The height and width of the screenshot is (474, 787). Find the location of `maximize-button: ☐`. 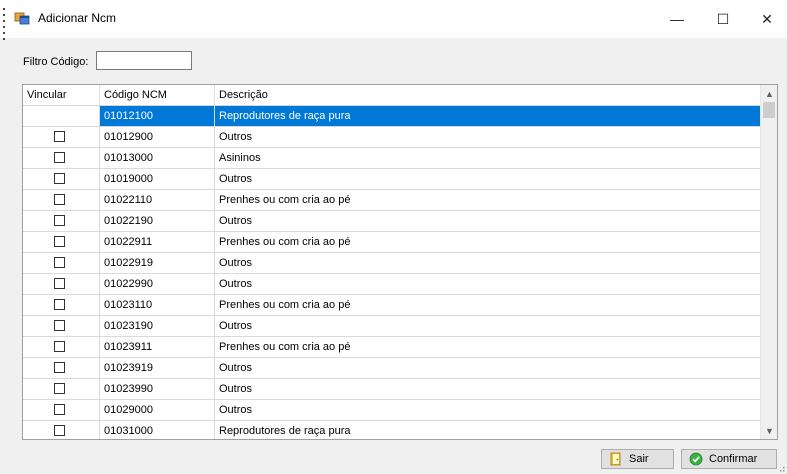

maximize-button: ☐ is located at coordinates (723, 19).